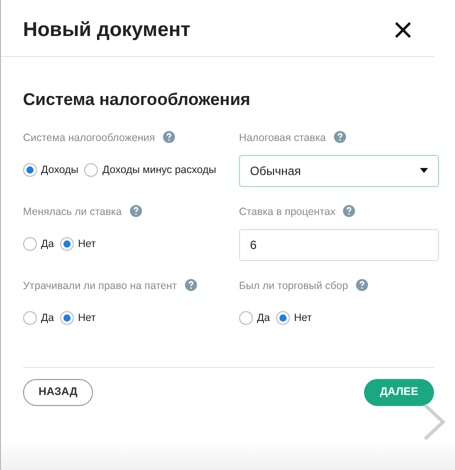 This screenshot has width=455, height=470. Describe the element at coordinates (339, 170) in the screenshot. I see `select-field: Обычная` at that location.